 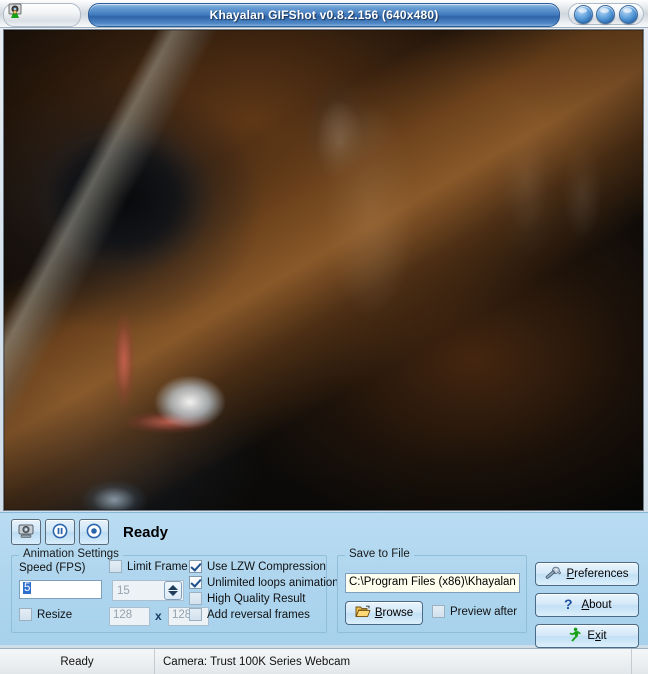 I want to click on preferences-accel: P, so click(x=570, y=574).